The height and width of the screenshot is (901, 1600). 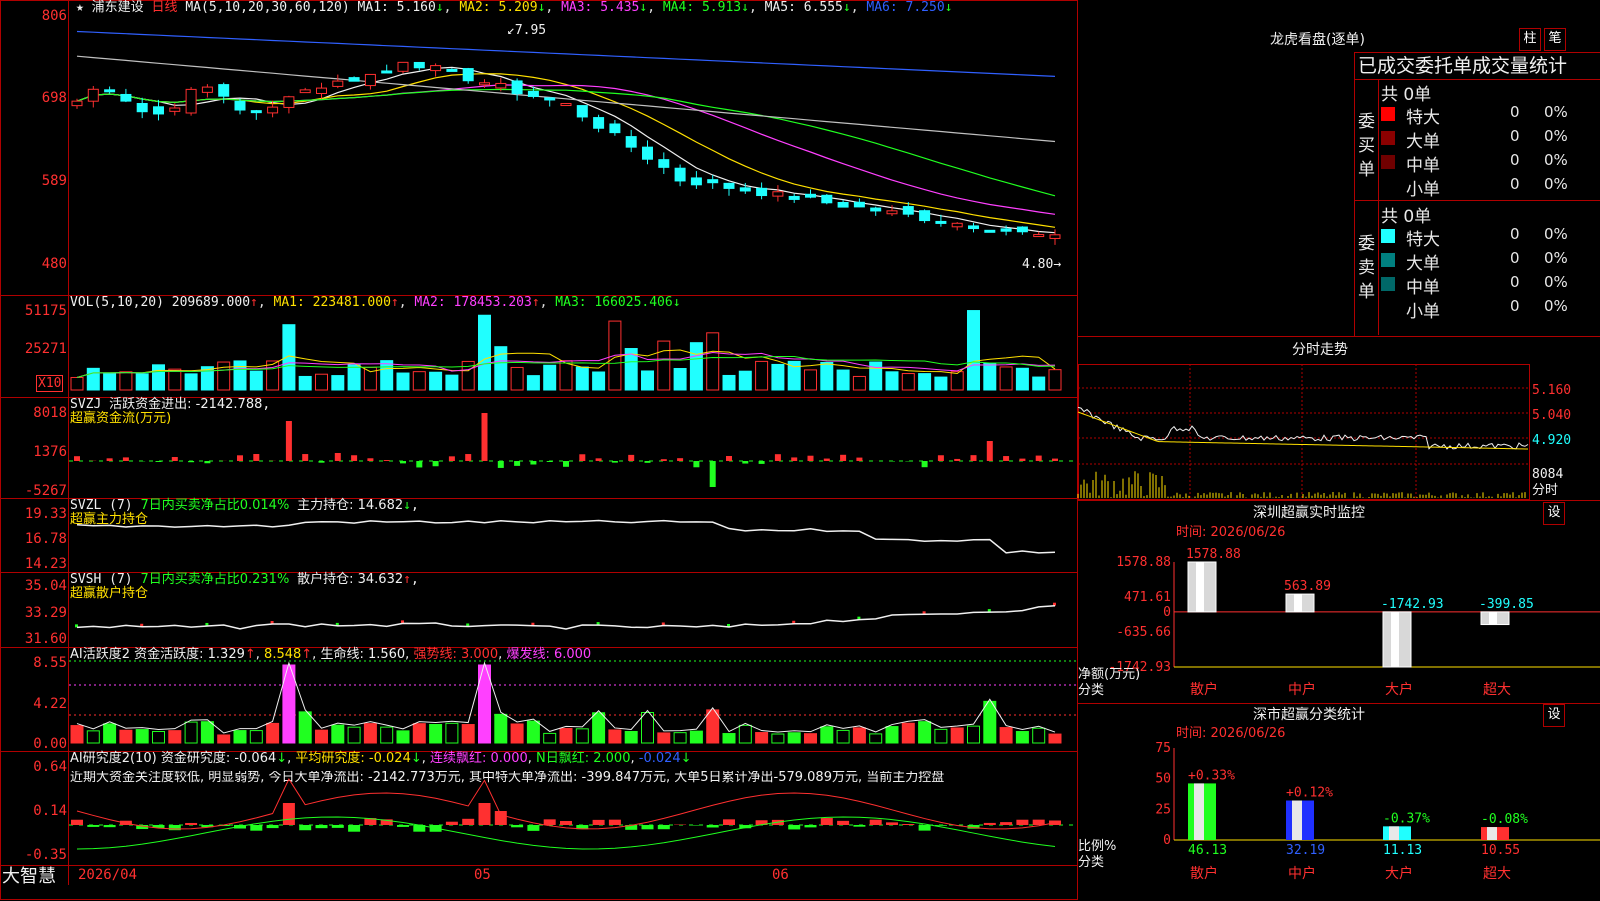 What do you see at coordinates (1109, 675) in the screenshot?
I see `monitor-ylabel: 净额(万元)` at bounding box center [1109, 675].